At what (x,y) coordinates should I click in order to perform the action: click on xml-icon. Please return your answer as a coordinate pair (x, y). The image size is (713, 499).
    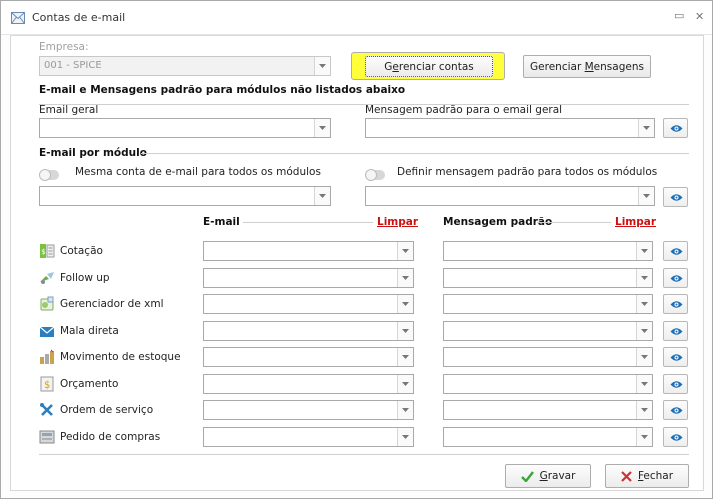
    Looking at the image, I should click on (47, 304).